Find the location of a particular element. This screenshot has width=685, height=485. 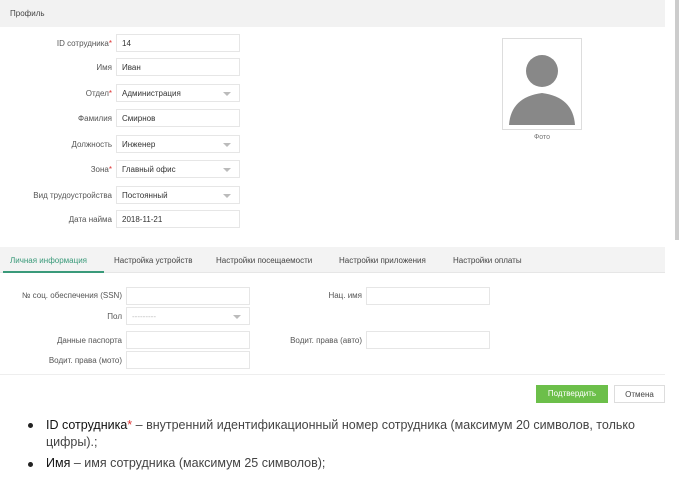

tab-app-settings: Настройки приложения is located at coordinates (382, 260).